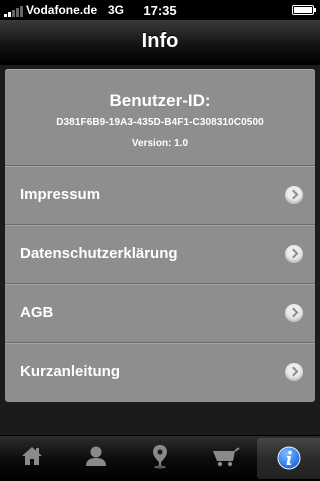  I want to click on home-icon, so click(32, 456).